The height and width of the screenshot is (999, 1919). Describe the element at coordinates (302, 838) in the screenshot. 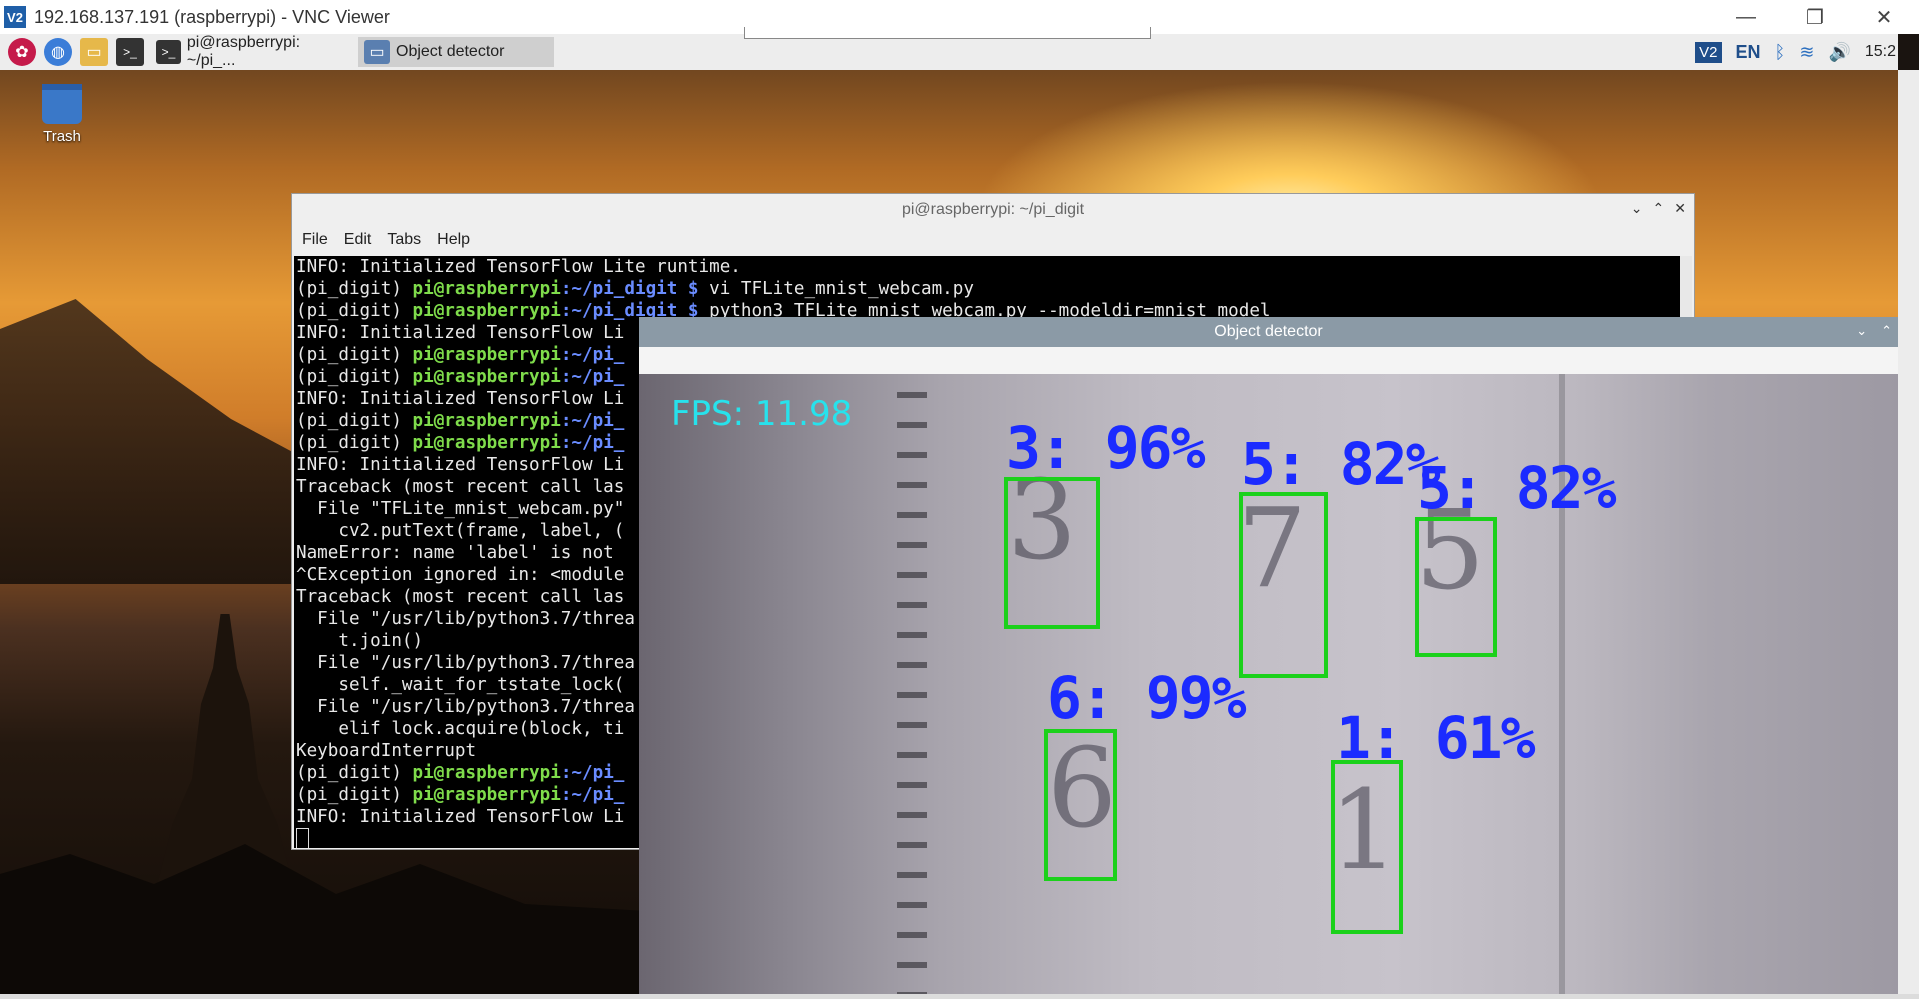

I see `terminal-cursor` at that location.